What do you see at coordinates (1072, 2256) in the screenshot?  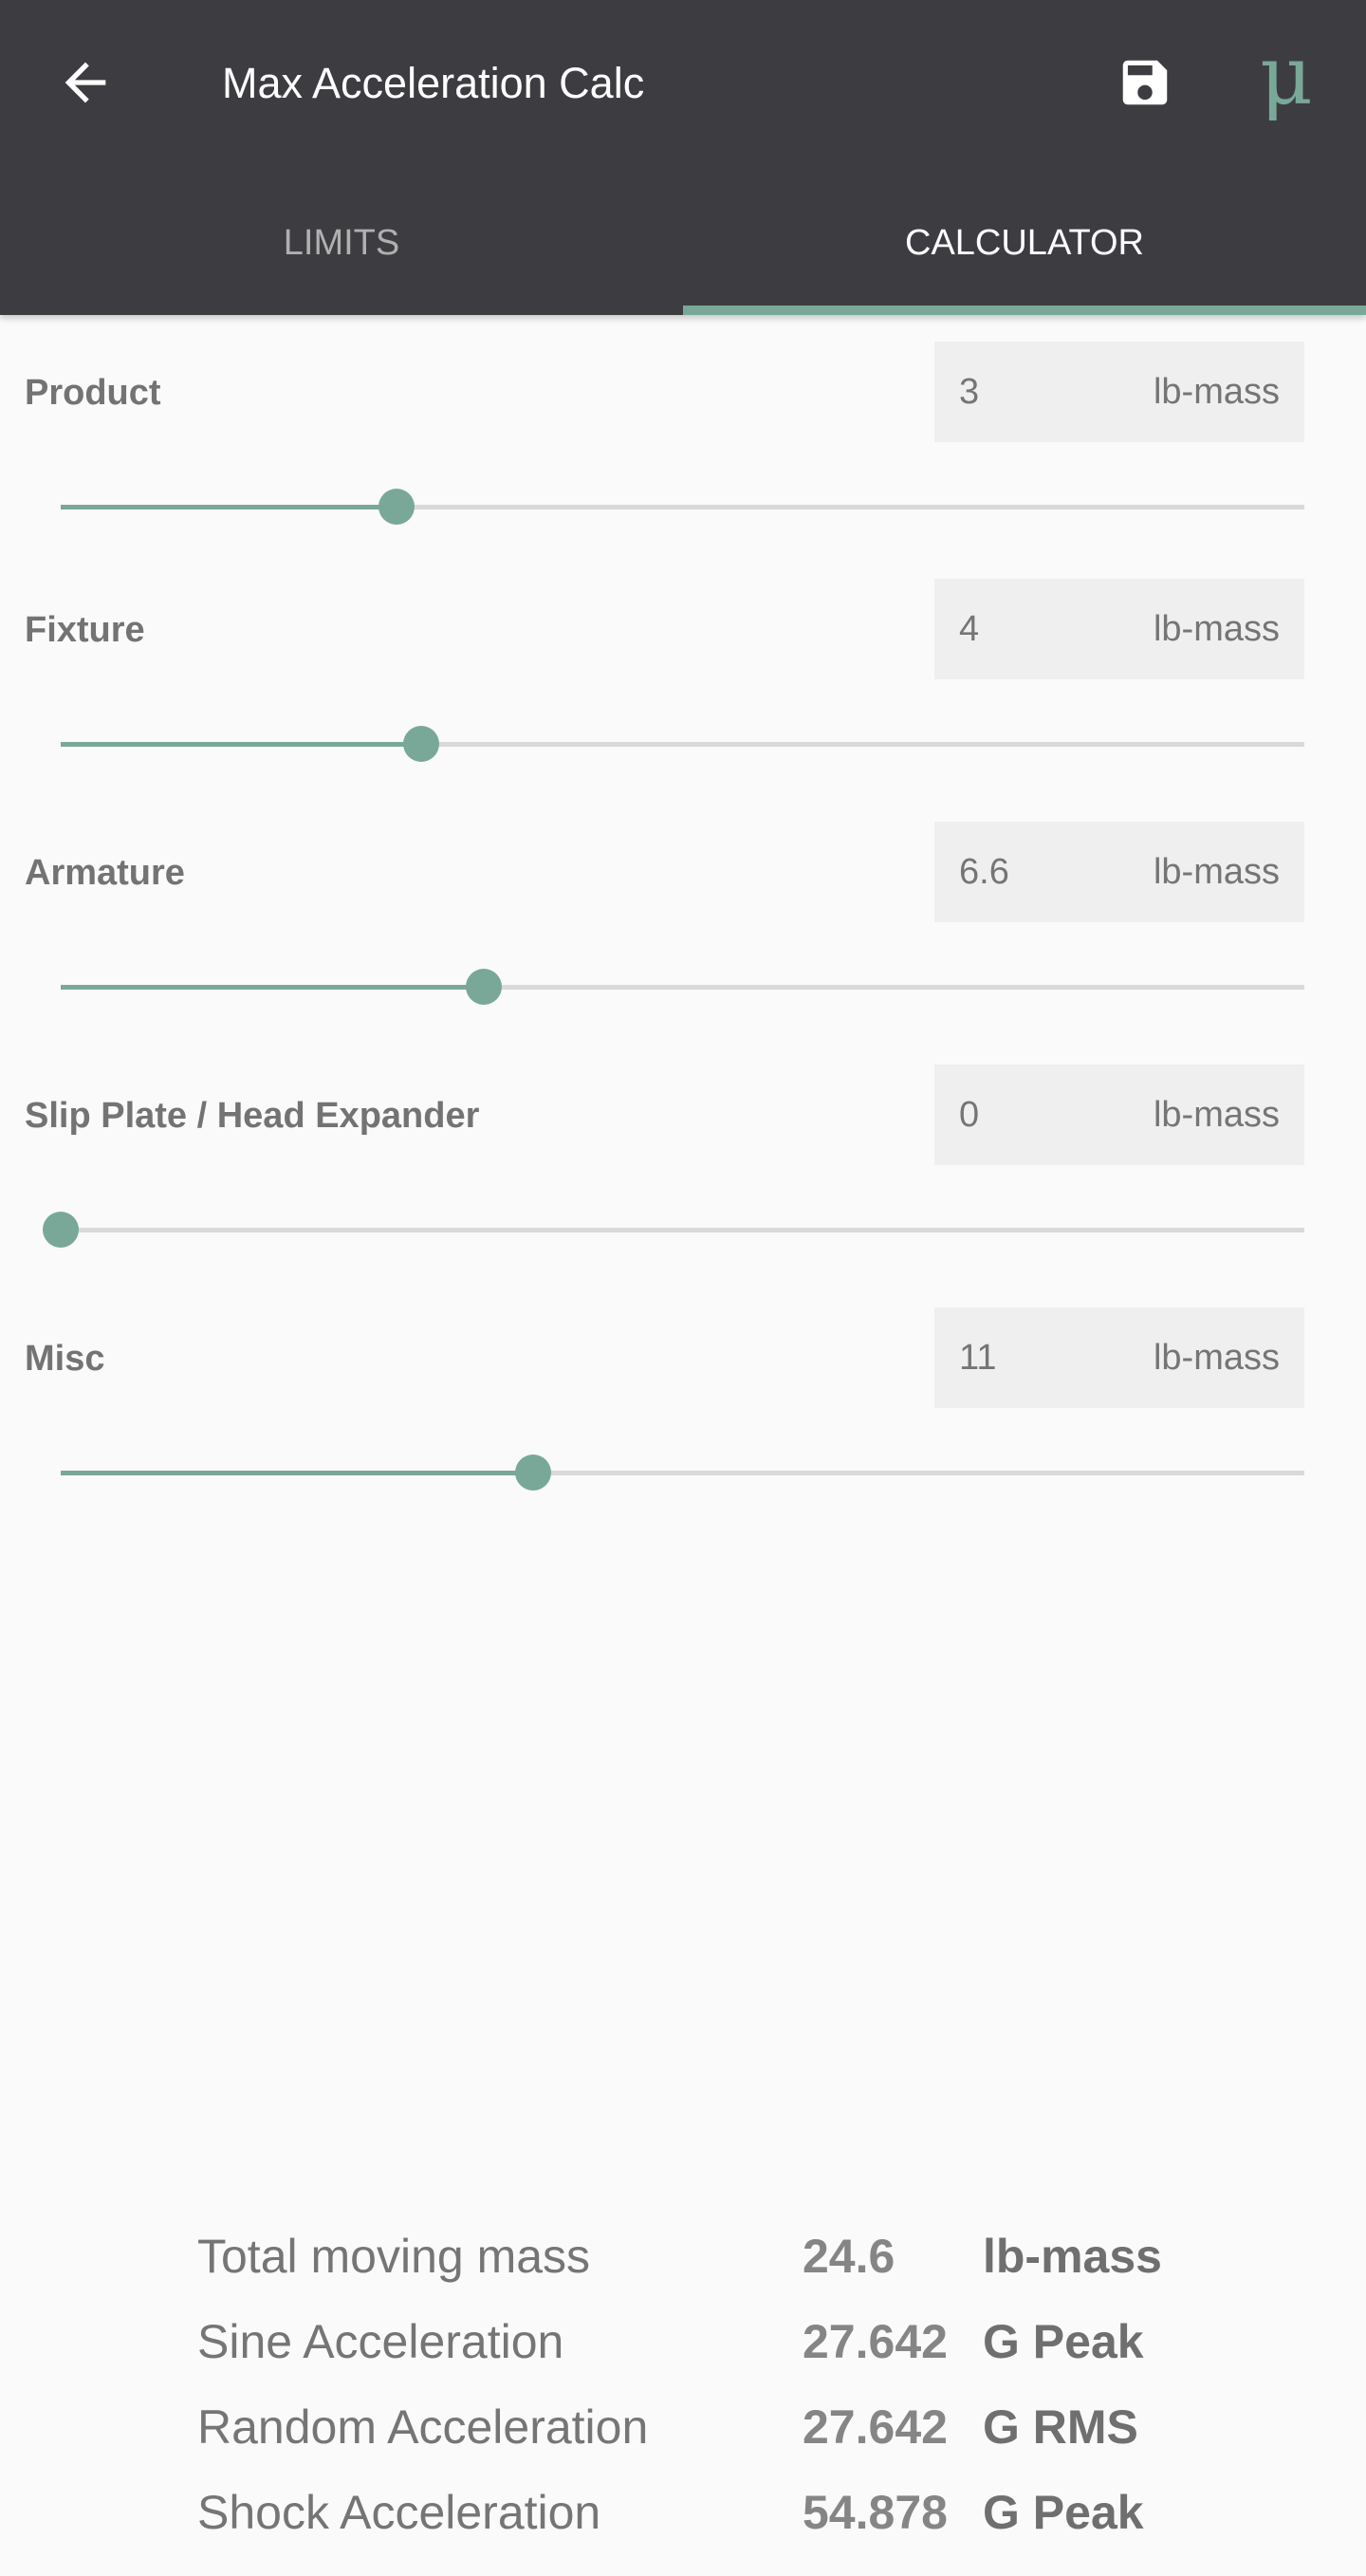 I see `result-unit: lb-mass` at bounding box center [1072, 2256].